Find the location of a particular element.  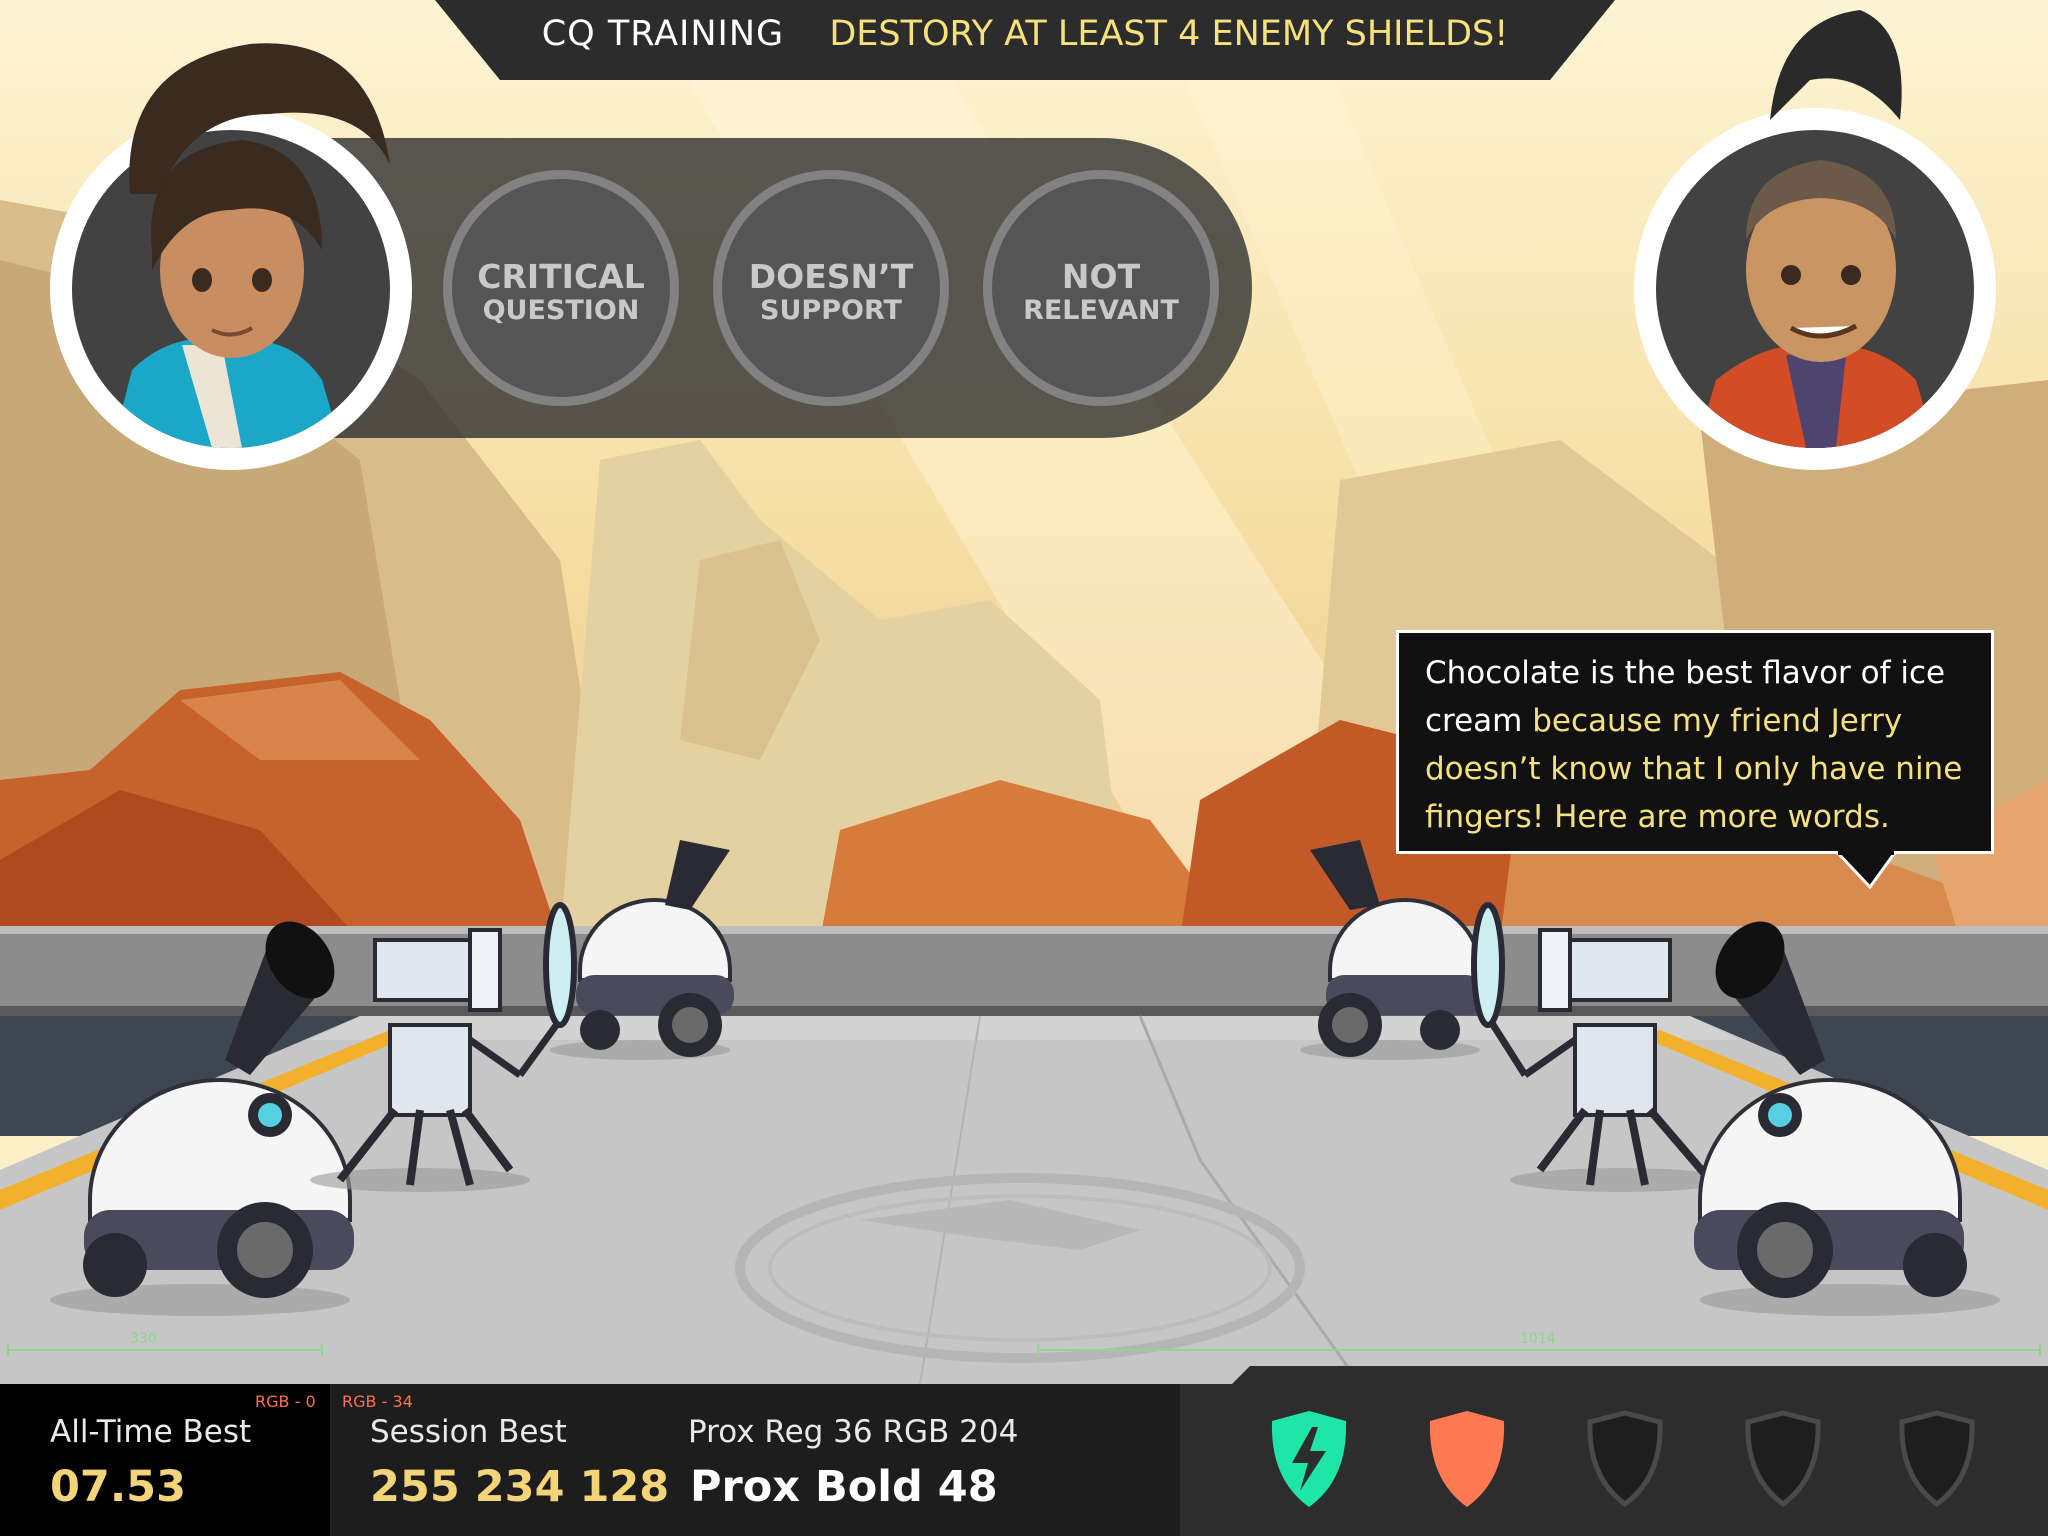

all-time-rgb-tag: RGB - 0 is located at coordinates (285, 1401).